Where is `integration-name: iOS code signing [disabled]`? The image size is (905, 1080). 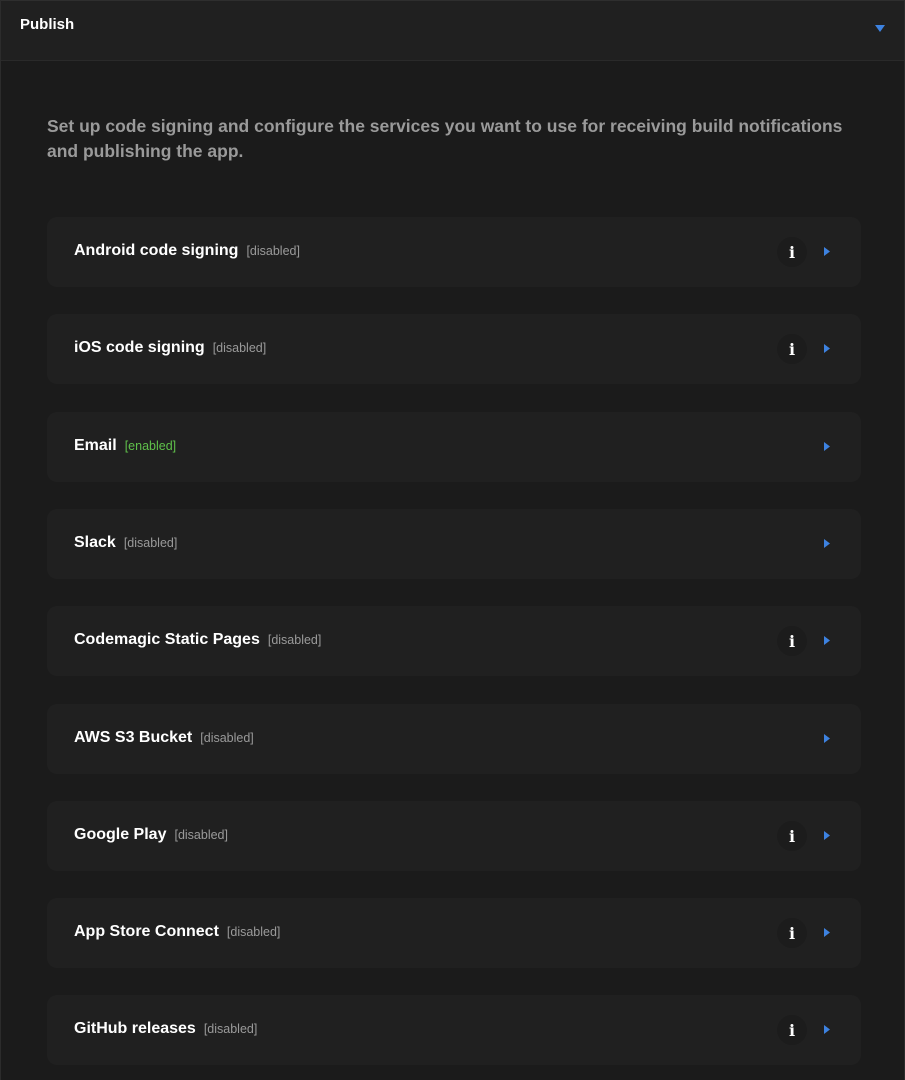
integration-name: iOS code signing [disabled] is located at coordinates (170, 348).